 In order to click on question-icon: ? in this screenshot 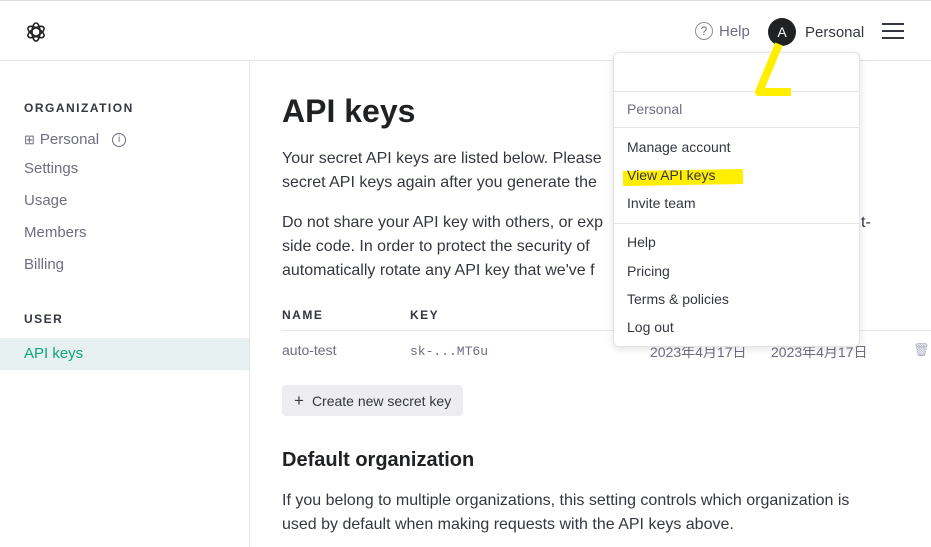, I will do `click(704, 31)`.